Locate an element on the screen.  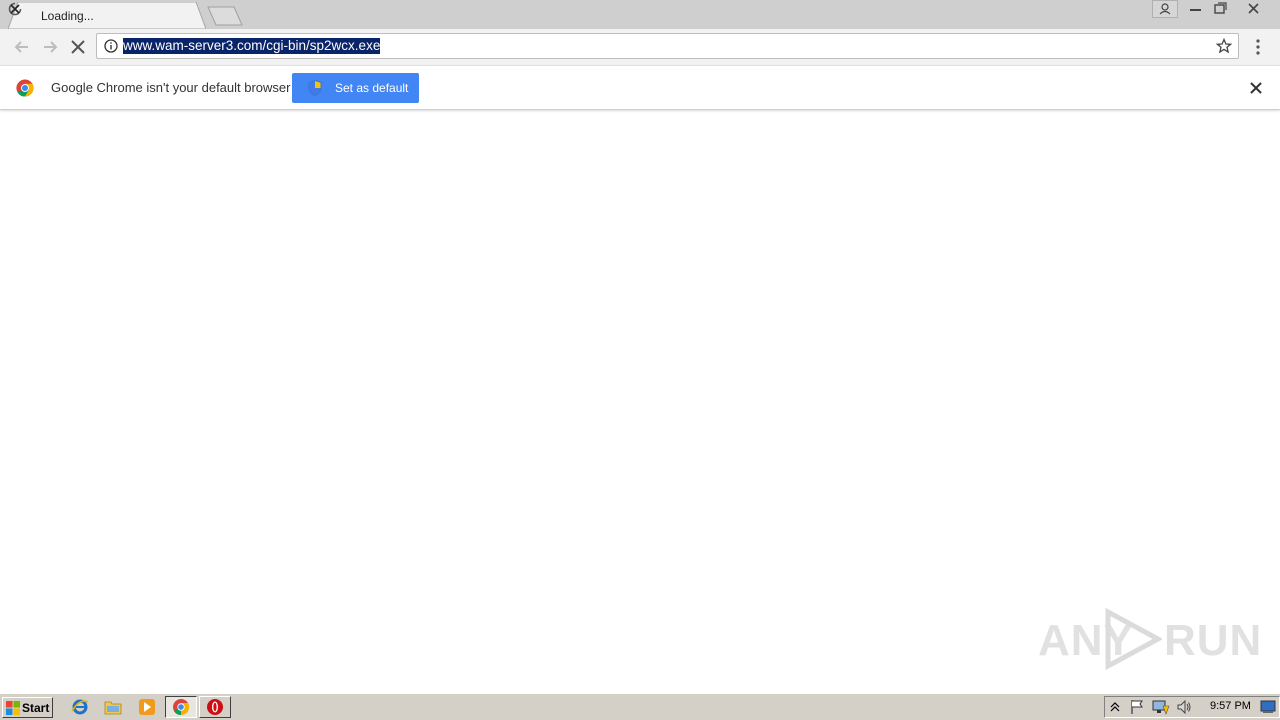
menu-icon is located at coordinates (1258, 47).